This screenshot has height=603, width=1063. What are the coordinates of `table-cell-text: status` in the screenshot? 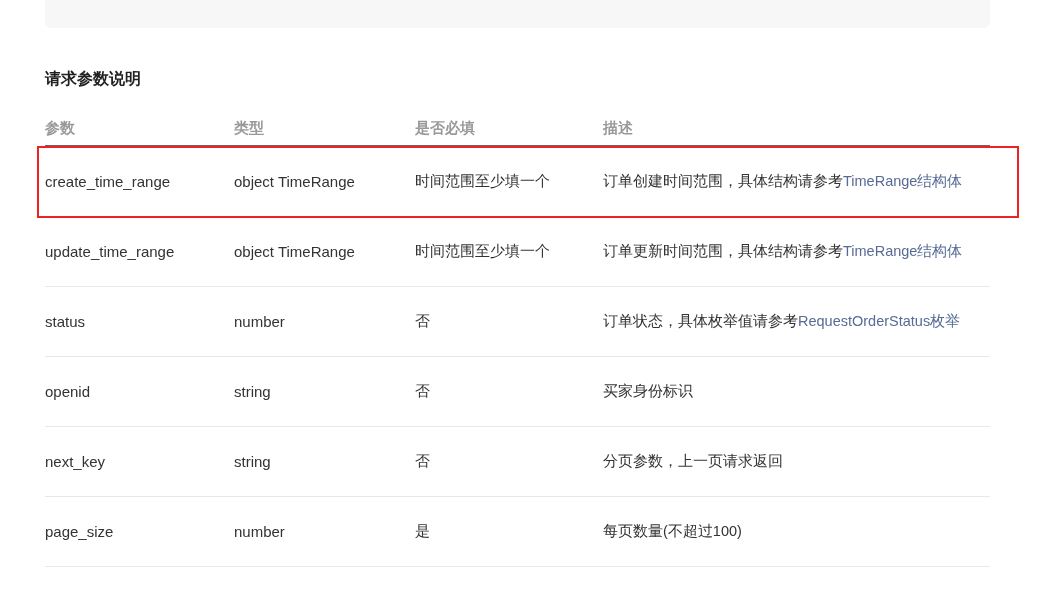 It's located at (66, 321).